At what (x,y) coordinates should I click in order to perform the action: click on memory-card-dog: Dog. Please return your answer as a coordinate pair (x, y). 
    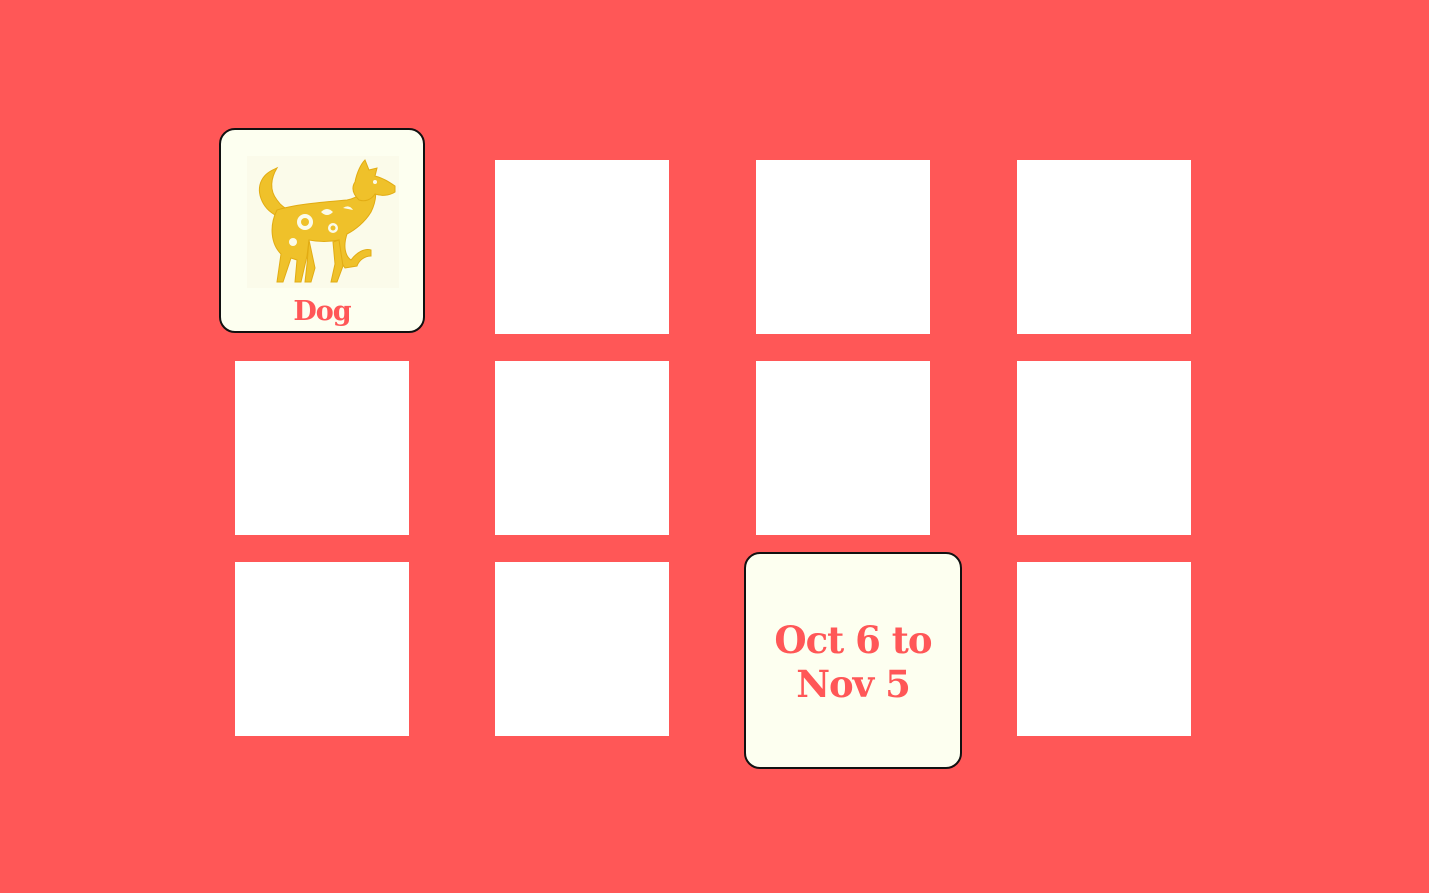
    Looking at the image, I should click on (322, 230).